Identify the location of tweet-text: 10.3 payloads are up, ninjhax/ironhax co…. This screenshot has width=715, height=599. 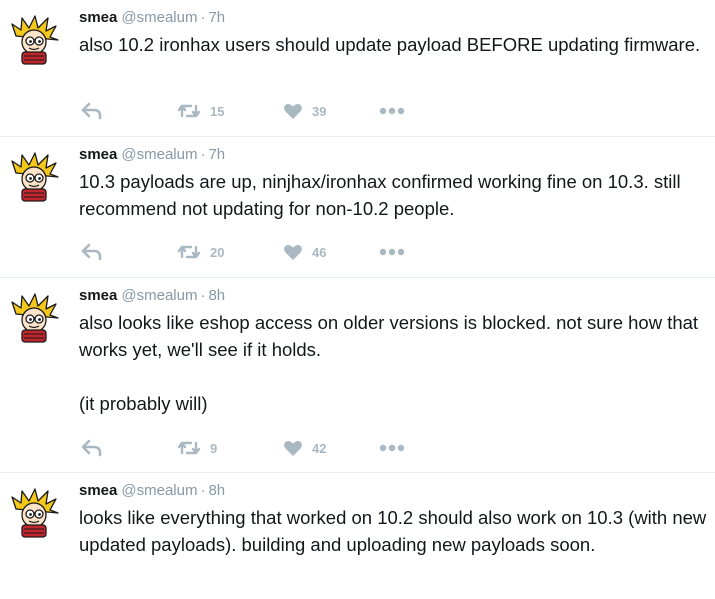
(396, 195).